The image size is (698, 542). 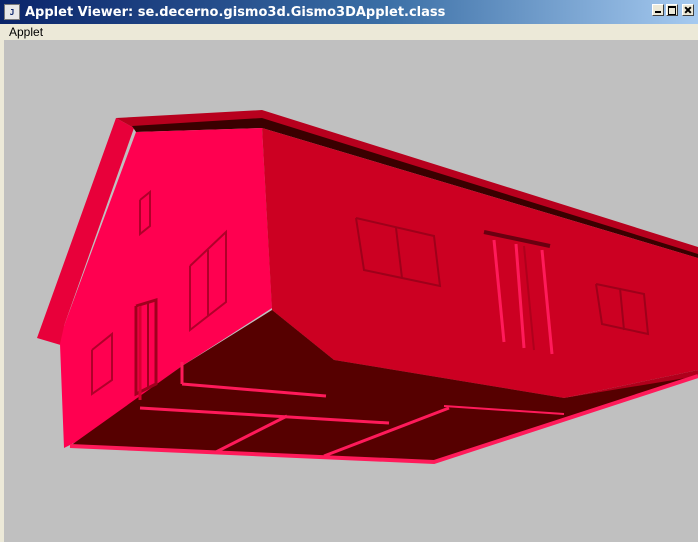 I want to click on java-applet-icon: J, so click(x=12, y=12).